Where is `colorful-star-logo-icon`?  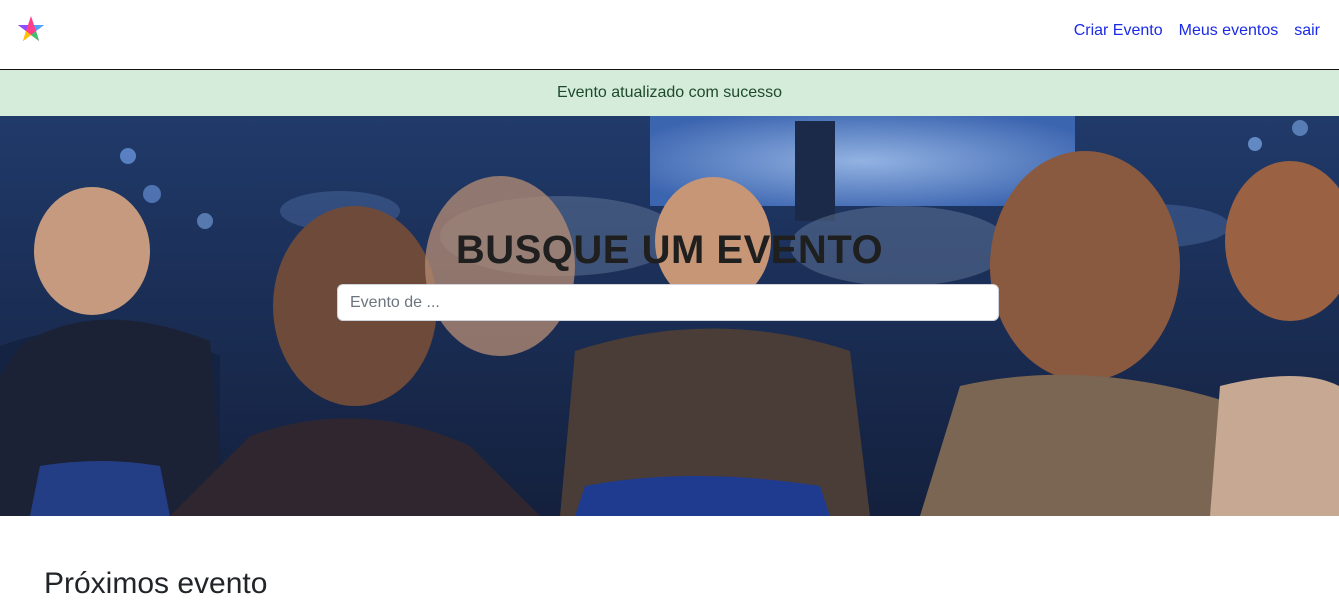 colorful-star-logo-icon is located at coordinates (31, 29).